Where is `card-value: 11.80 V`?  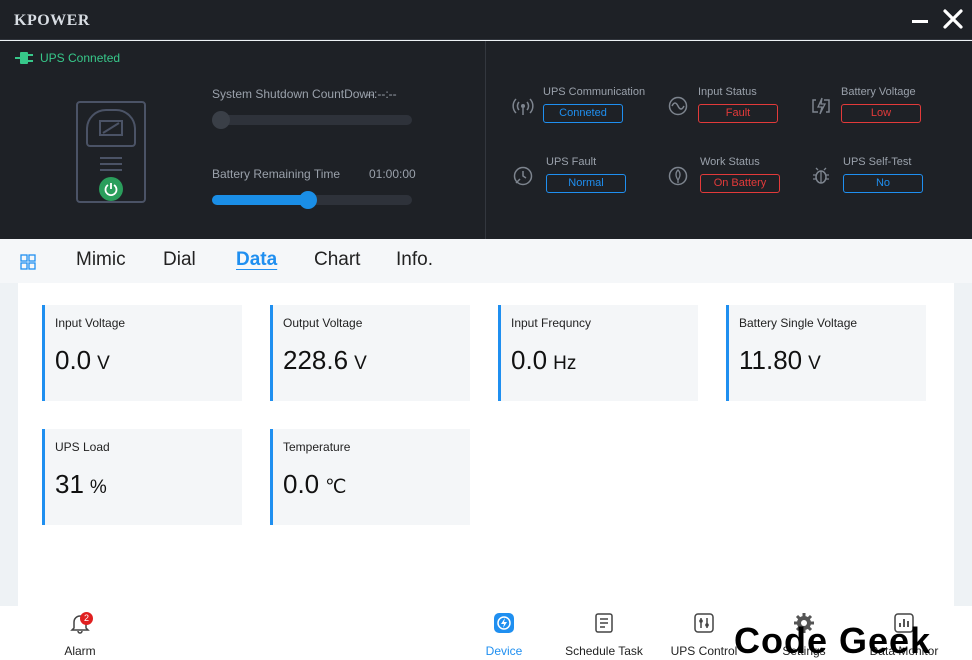
card-value: 11.80 V is located at coordinates (780, 360).